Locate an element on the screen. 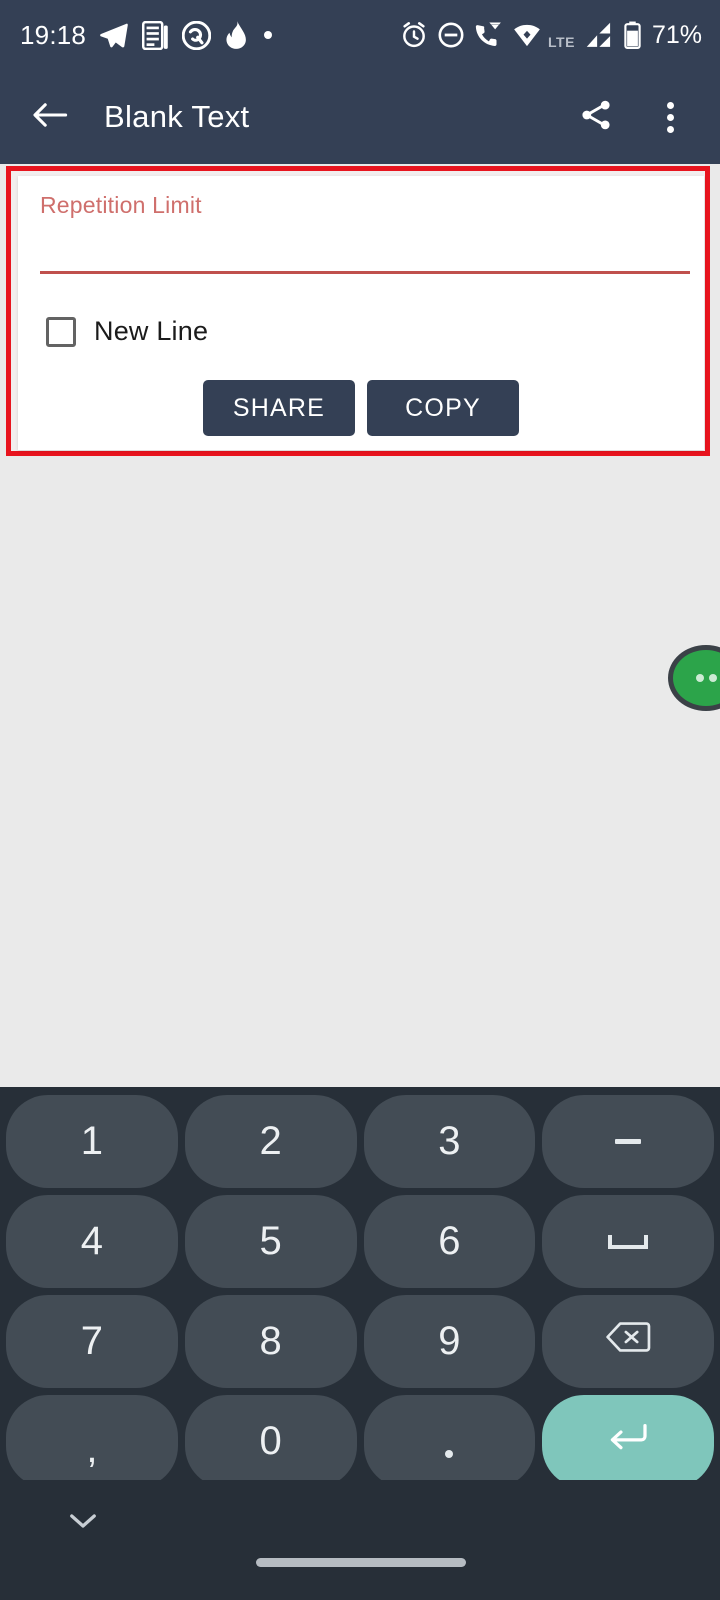 This screenshot has height=1600, width=720. key-space is located at coordinates (628, 1241).